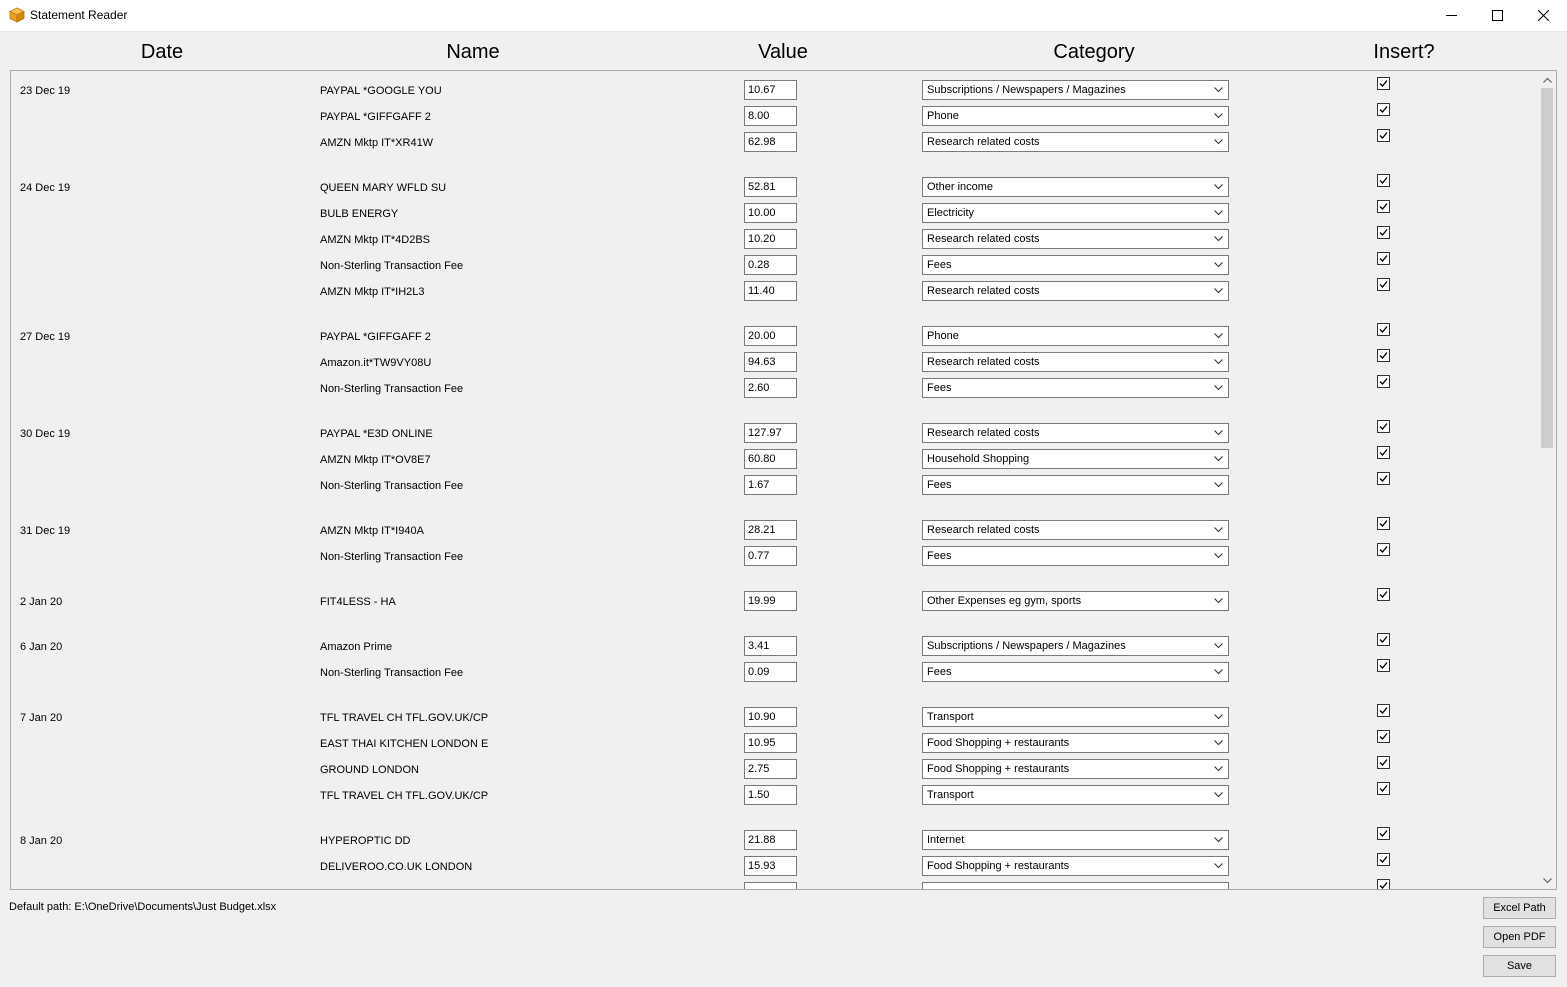  I want to click on scroll-thumb, so click(1547, 268).